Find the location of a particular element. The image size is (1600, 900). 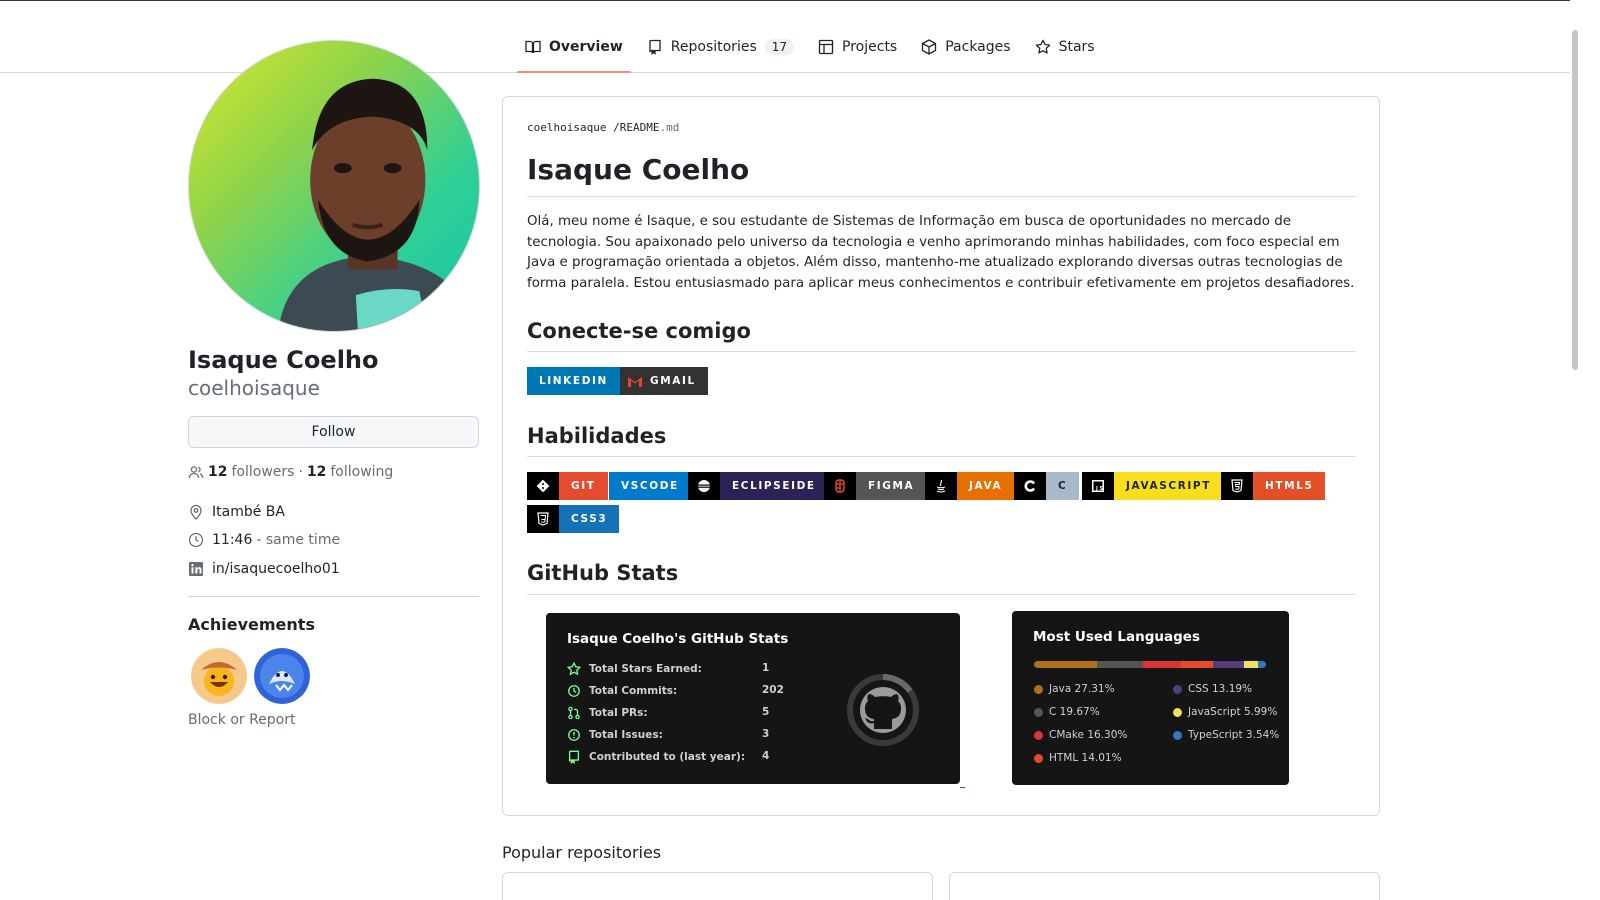

stat-value: 1 is located at coordinates (766, 668).